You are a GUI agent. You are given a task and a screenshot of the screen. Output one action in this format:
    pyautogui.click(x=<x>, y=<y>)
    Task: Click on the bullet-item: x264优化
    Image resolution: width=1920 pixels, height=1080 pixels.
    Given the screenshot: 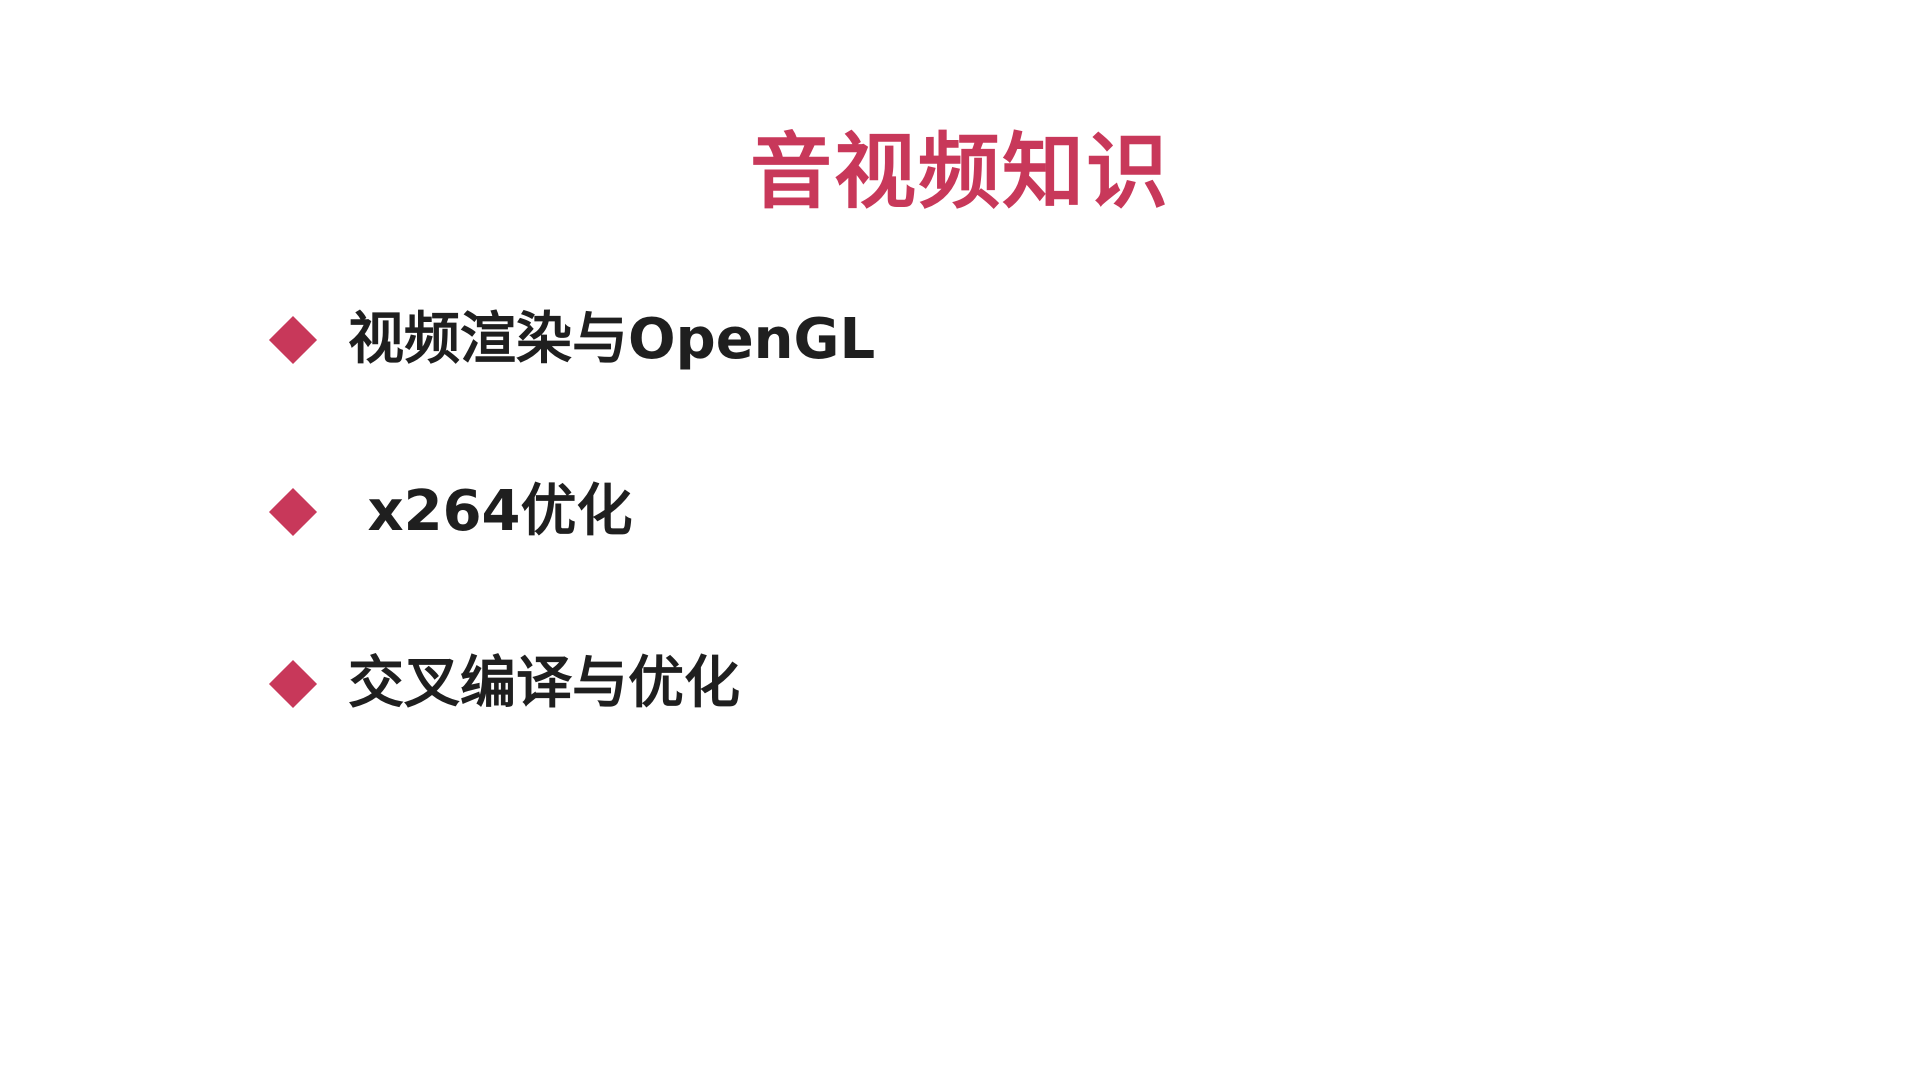 What is the action you would take?
    pyautogui.click(x=571, y=512)
    